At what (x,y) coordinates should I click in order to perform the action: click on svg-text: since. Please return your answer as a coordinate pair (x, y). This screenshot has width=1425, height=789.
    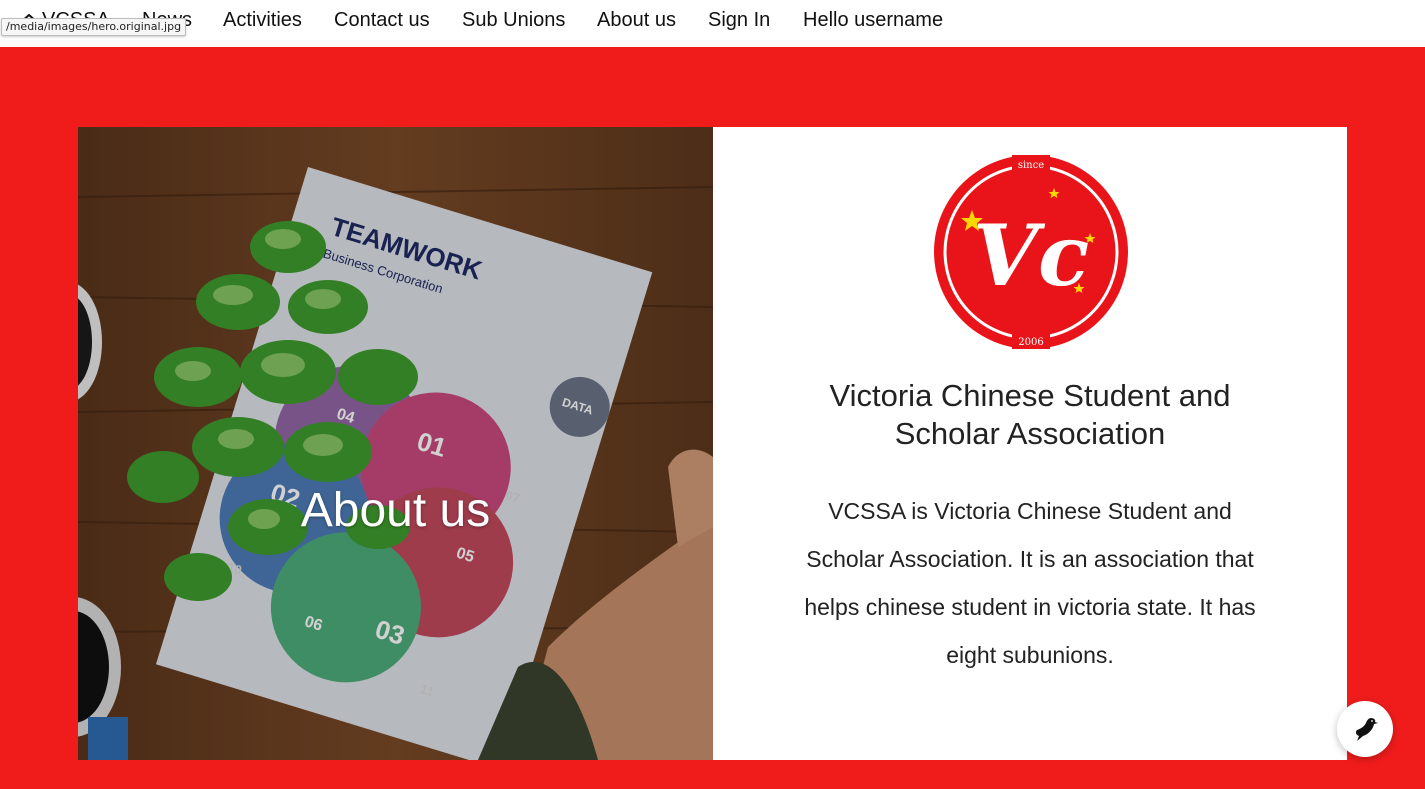
    Looking at the image, I should click on (1031, 165).